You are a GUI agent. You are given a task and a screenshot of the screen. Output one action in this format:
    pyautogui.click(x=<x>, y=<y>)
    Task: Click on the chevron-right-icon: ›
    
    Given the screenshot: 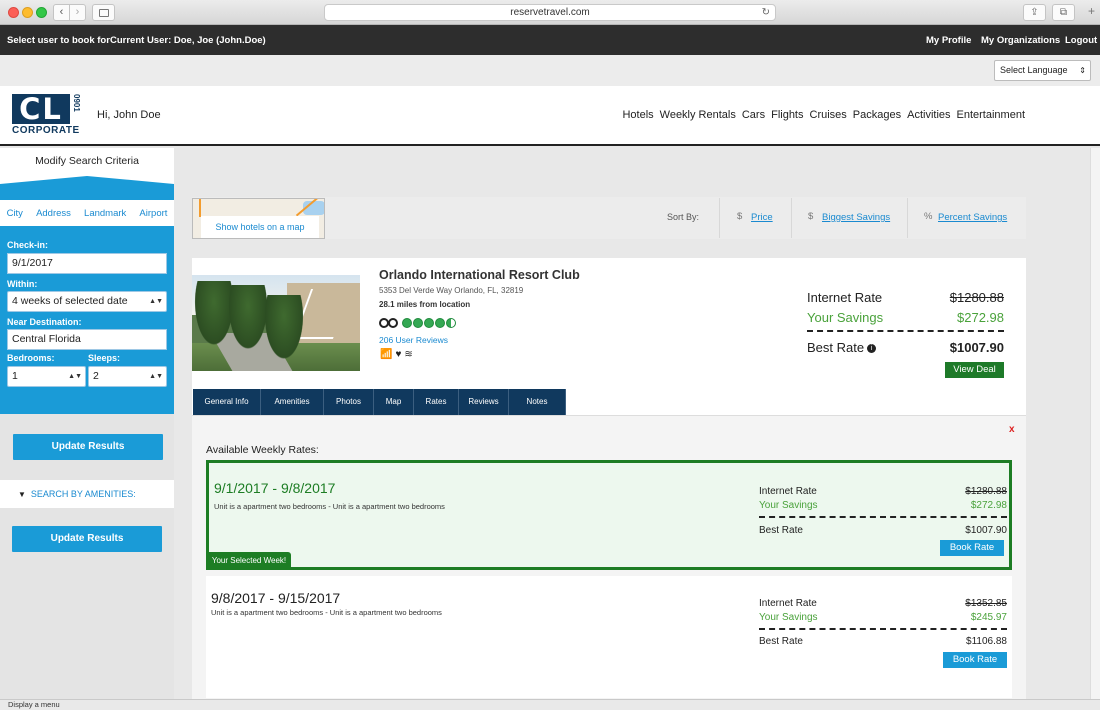 What is the action you would take?
    pyautogui.click(x=77, y=12)
    